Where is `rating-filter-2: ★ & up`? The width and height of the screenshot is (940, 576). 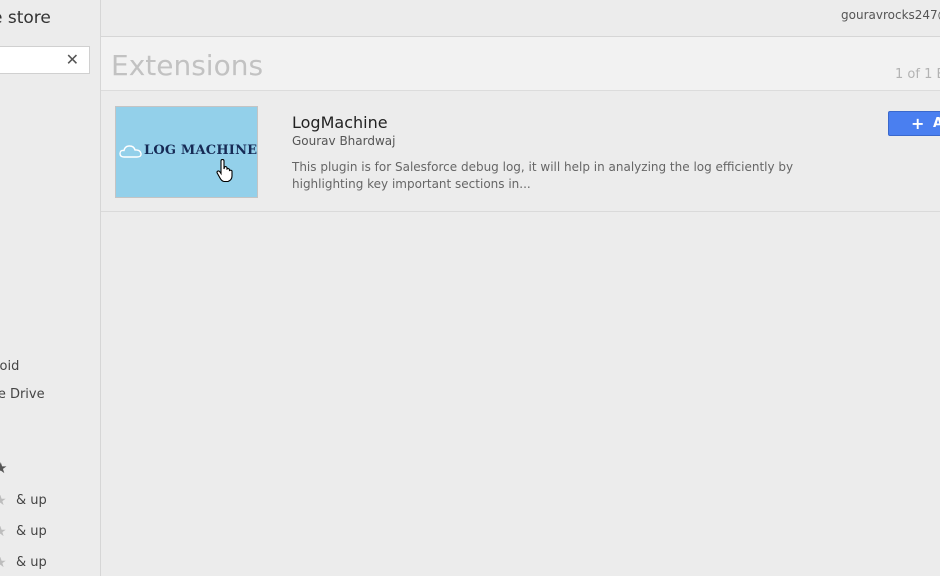
rating-filter-2: ★ & up is located at coordinates (23, 563).